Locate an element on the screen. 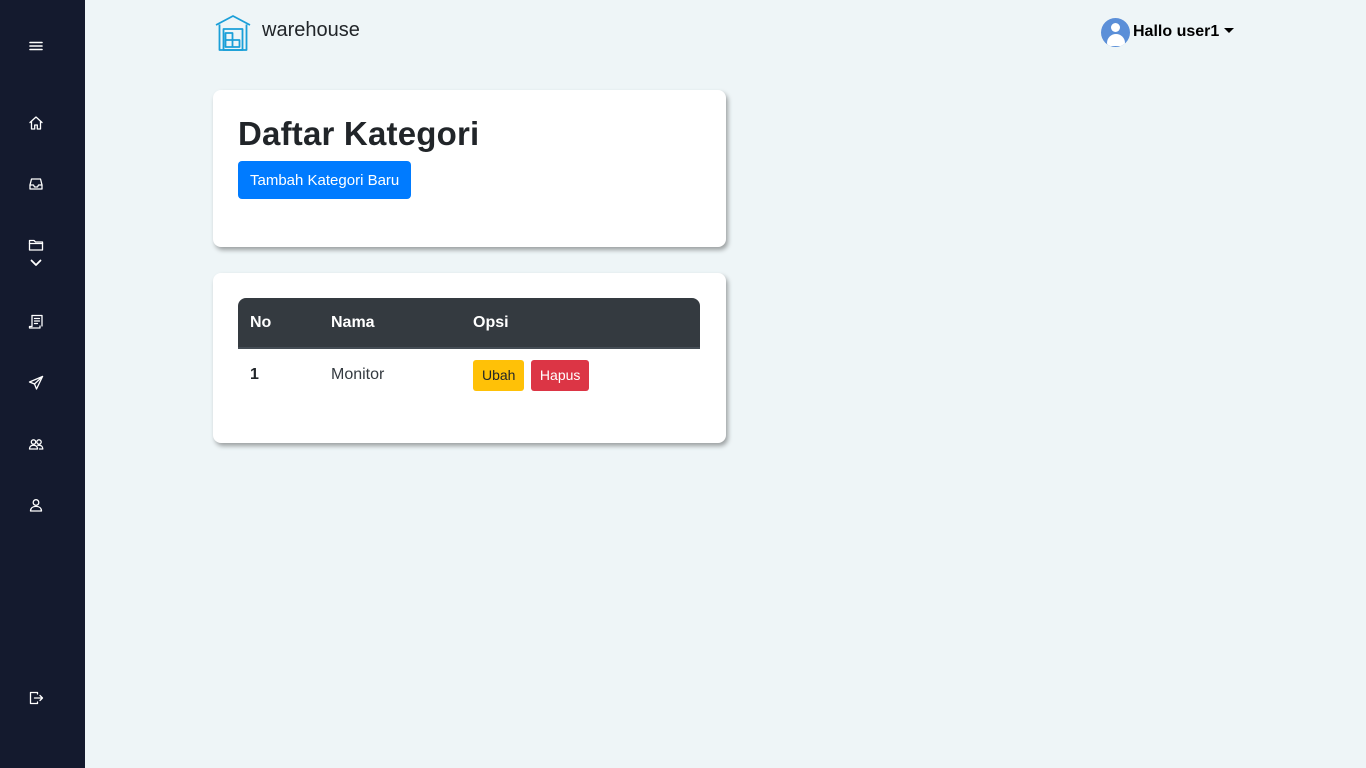 This screenshot has height=768, width=1366. user-greeting: Hallo user1 is located at coordinates (1176, 31).